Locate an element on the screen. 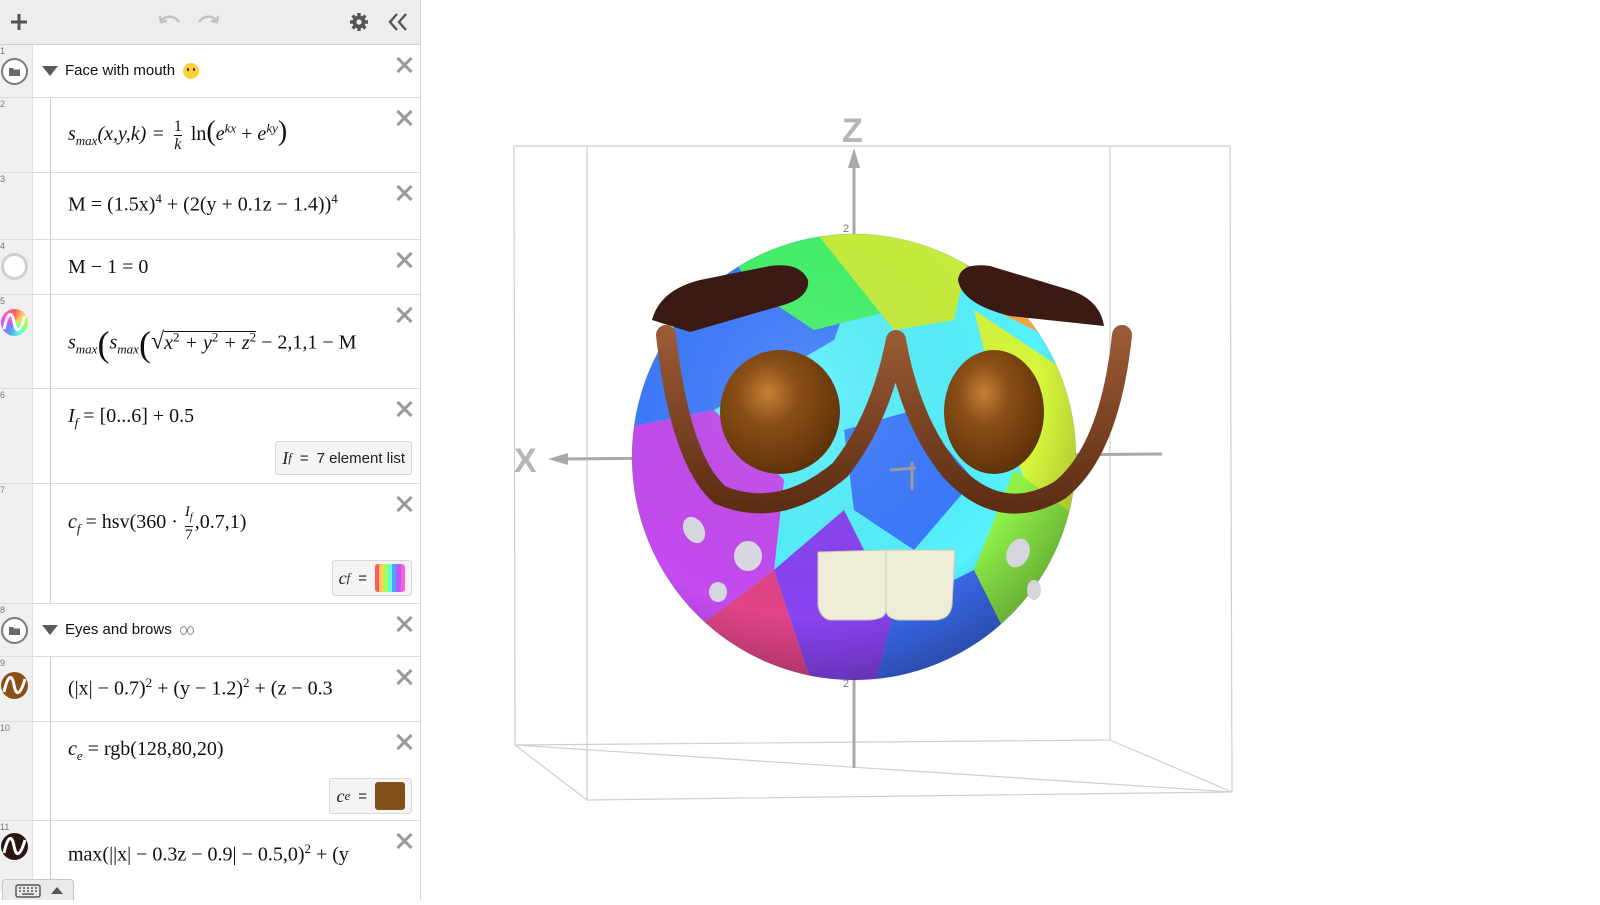 This screenshot has width=1600, height=905. row-gutter: 6 is located at coordinates (16, 436).